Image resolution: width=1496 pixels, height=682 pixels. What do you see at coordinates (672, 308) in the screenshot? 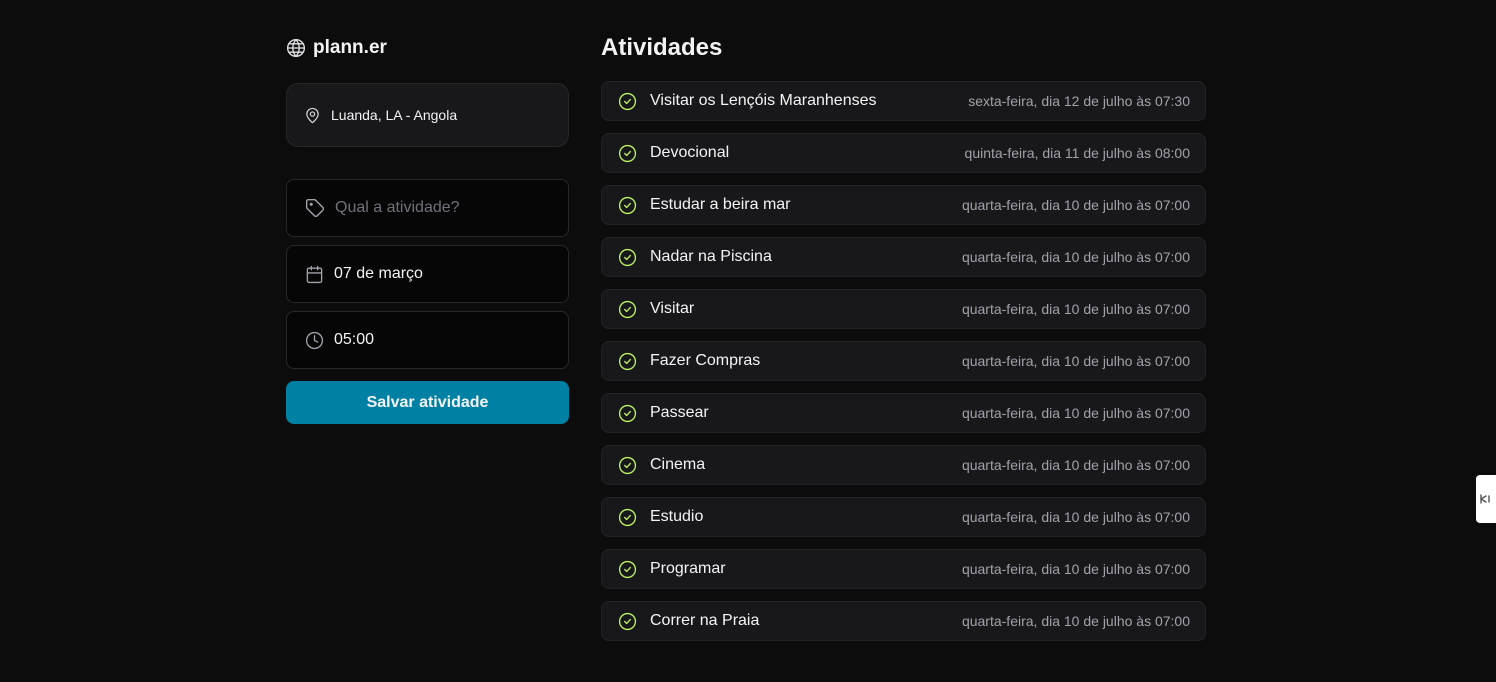
I see `activity-name: Visitar` at bounding box center [672, 308].